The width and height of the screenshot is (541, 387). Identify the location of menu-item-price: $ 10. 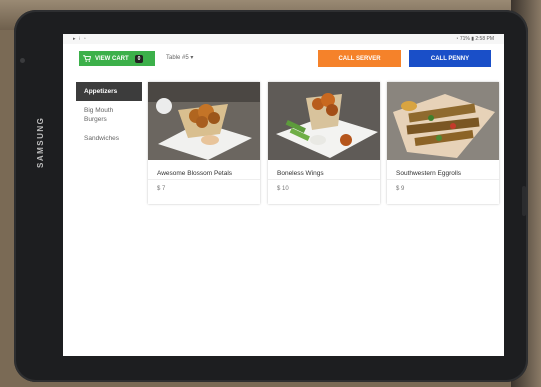
(283, 189).